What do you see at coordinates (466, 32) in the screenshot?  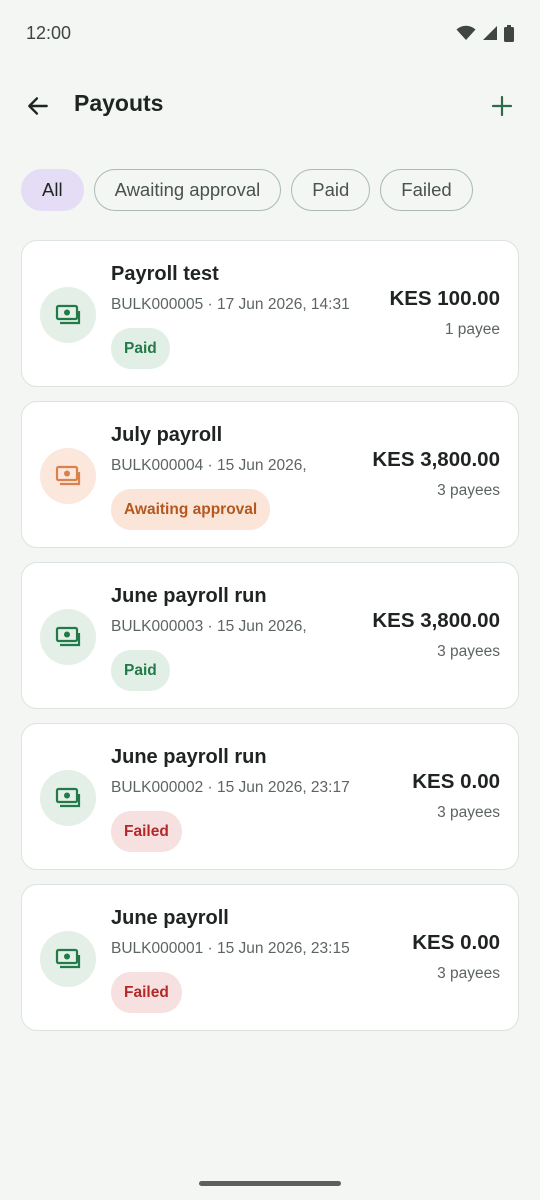 I see `wifi-icon` at bounding box center [466, 32].